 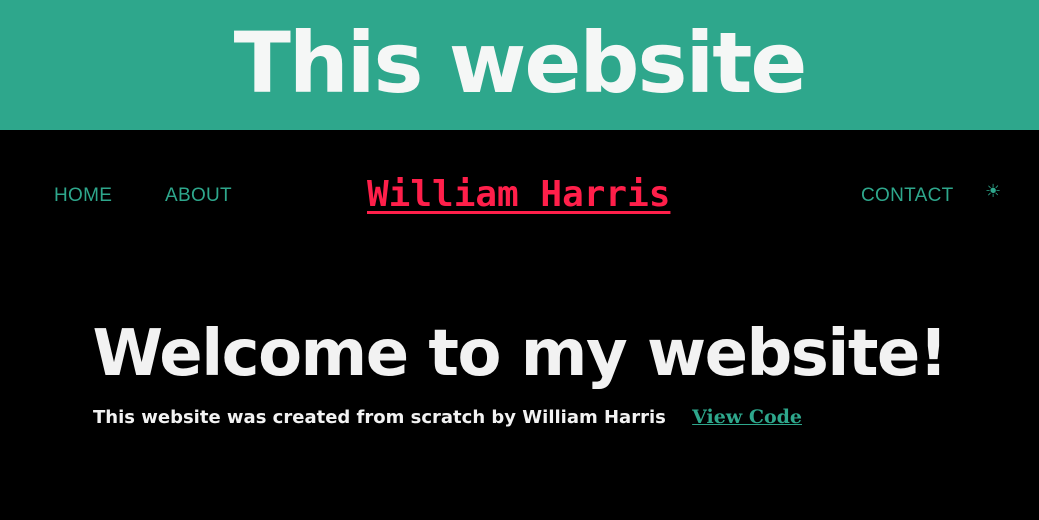 I want to click on banner-title: This website, so click(x=520, y=63).